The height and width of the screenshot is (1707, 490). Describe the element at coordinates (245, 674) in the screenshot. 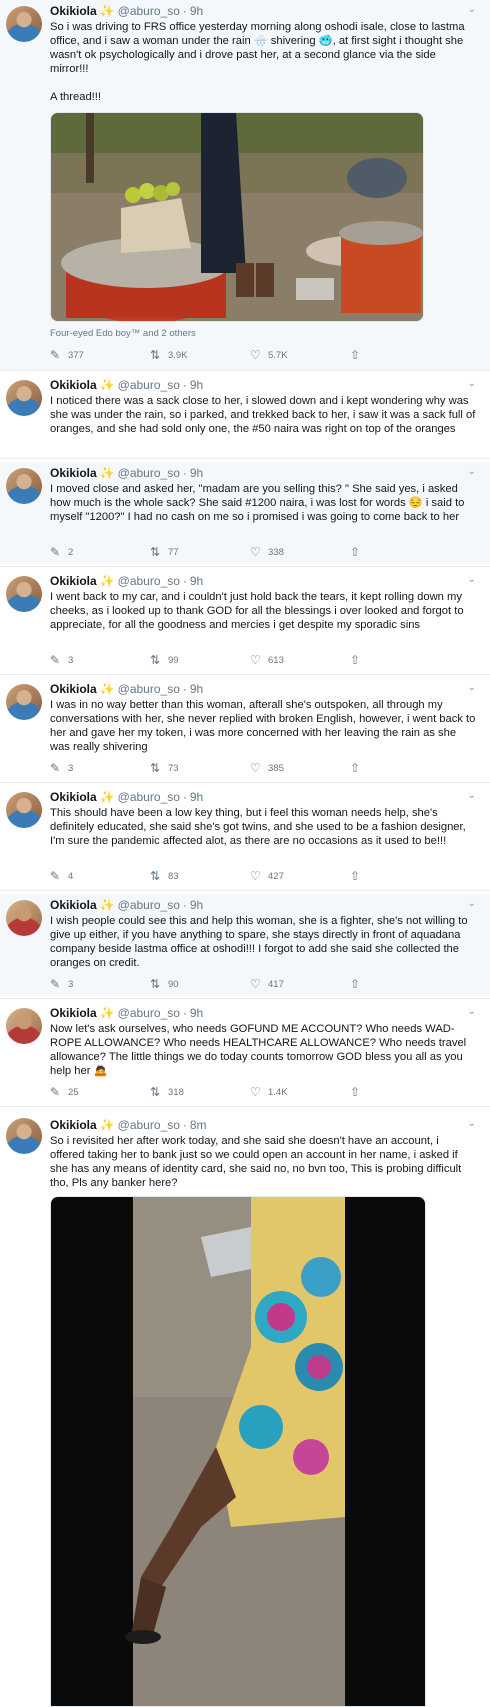

I see `divider` at that location.